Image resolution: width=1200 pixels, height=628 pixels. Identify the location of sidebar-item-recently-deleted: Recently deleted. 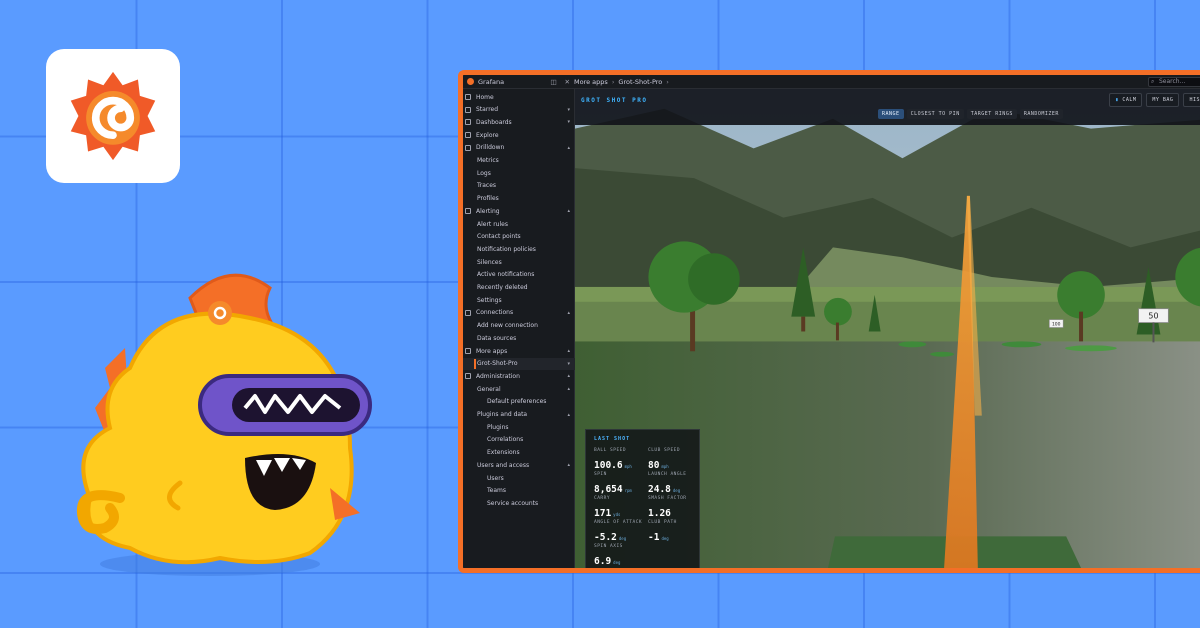
(519, 288).